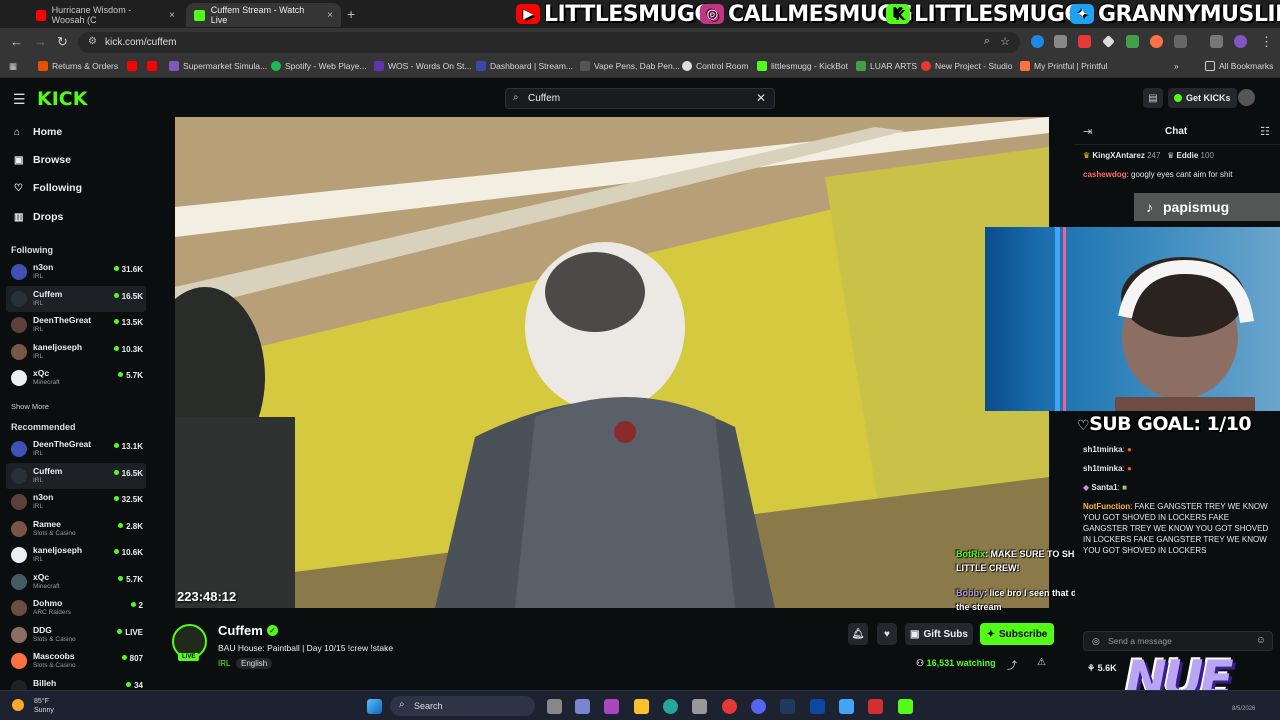 The image size is (1280, 720). Describe the element at coordinates (699, 706) in the screenshot. I see `store-icon` at that location.